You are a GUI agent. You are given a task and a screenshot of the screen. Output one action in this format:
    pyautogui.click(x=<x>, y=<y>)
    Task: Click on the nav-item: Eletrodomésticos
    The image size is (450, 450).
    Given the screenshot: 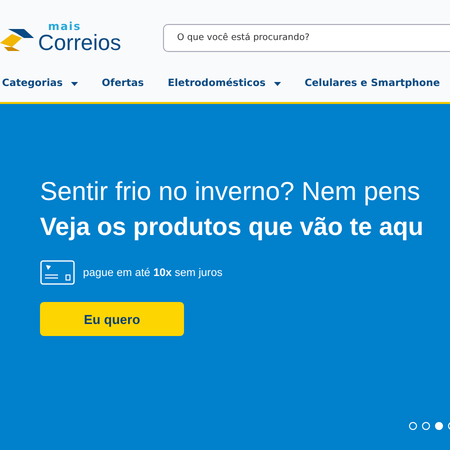 What is the action you would take?
    pyautogui.click(x=224, y=83)
    